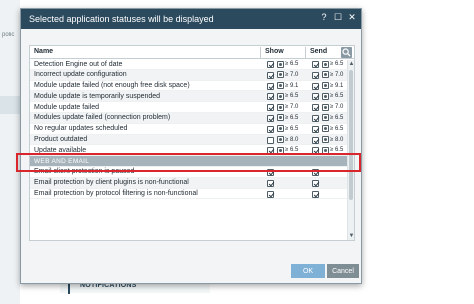  Describe the element at coordinates (467, 152) in the screenshot. I see `background-right` at that location.